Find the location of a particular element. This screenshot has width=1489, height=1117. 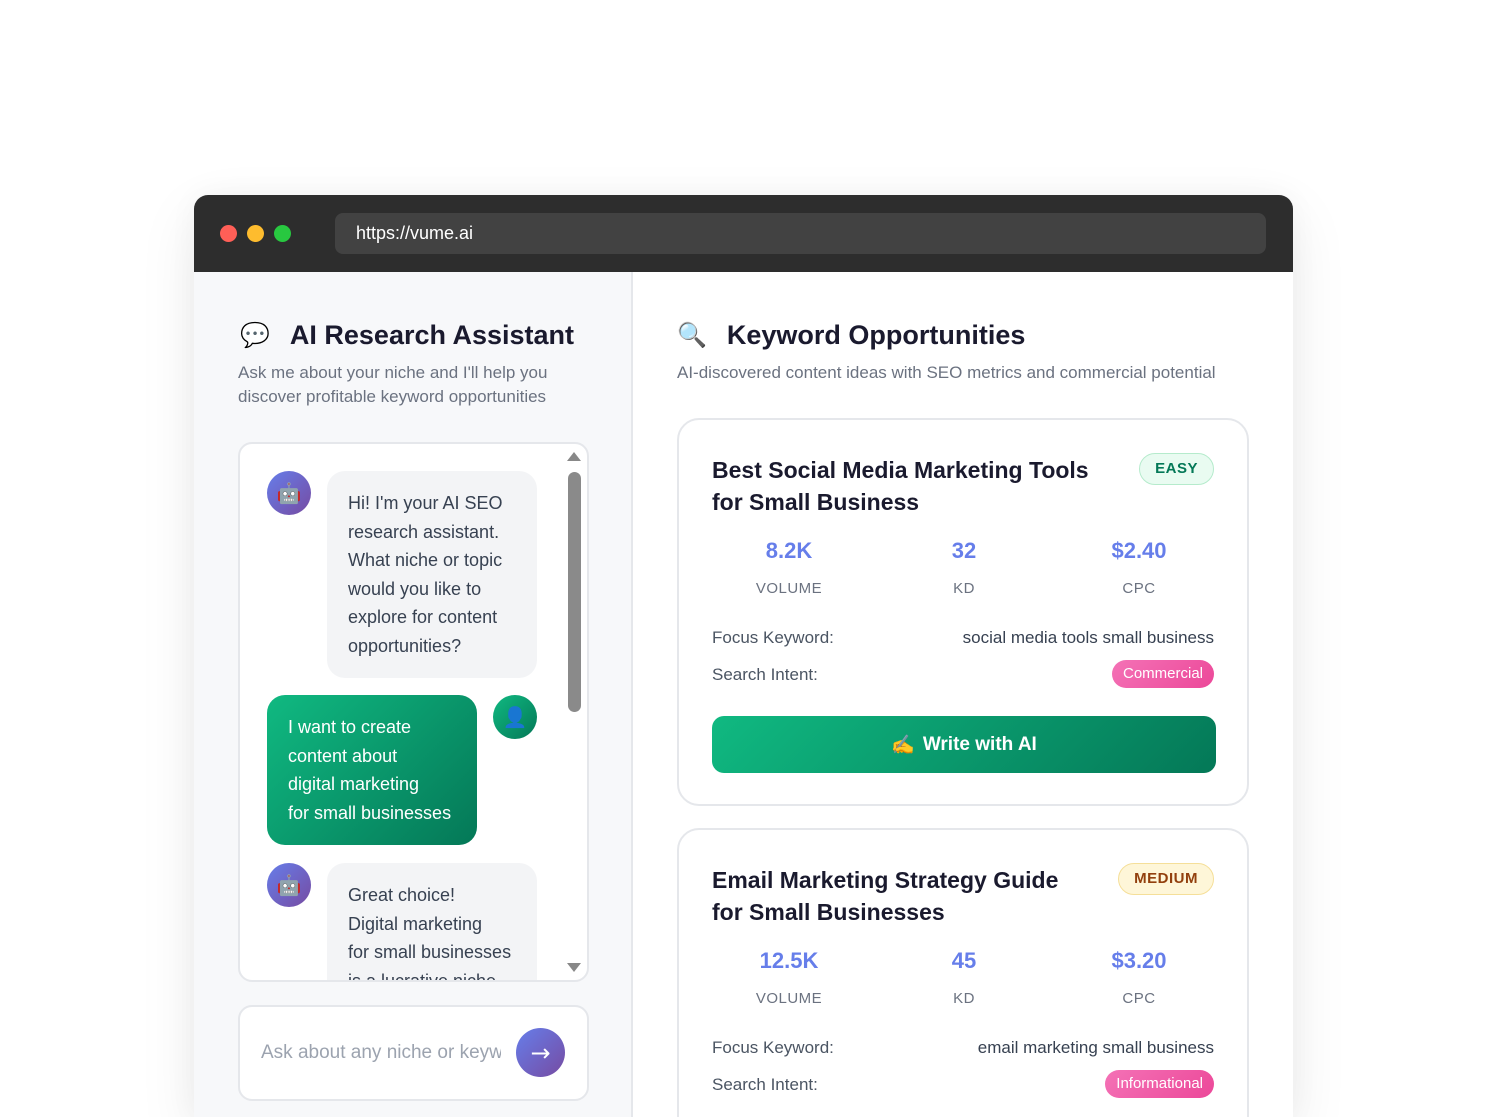

message-line: would you like to is located at coordinates (415, 588).